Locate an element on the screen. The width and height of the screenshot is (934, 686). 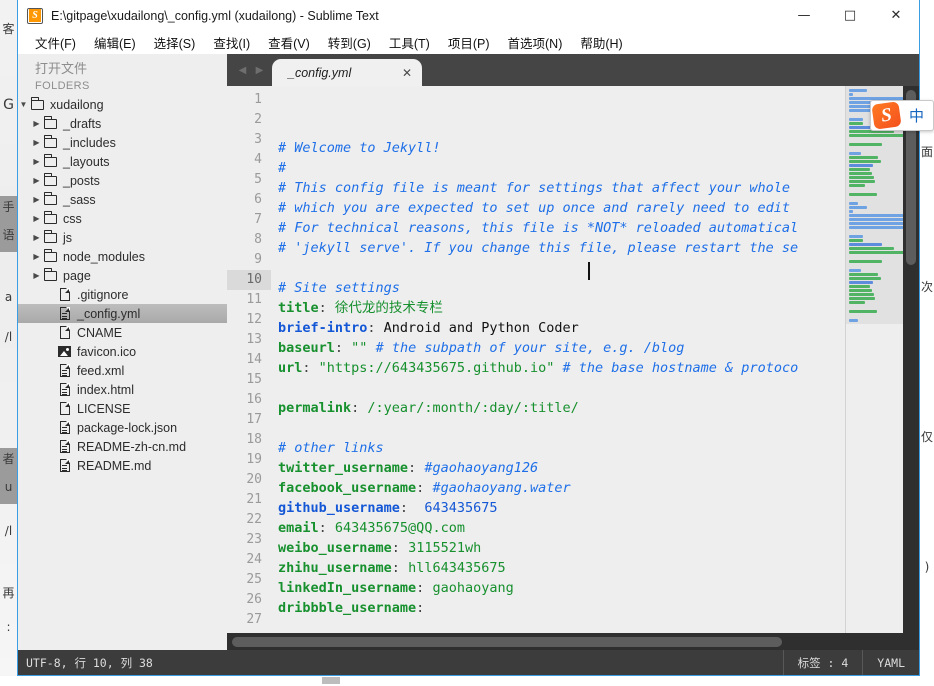
sidebar-item-xudailong: ▼ xudailong is located at coordinates (122, 104).